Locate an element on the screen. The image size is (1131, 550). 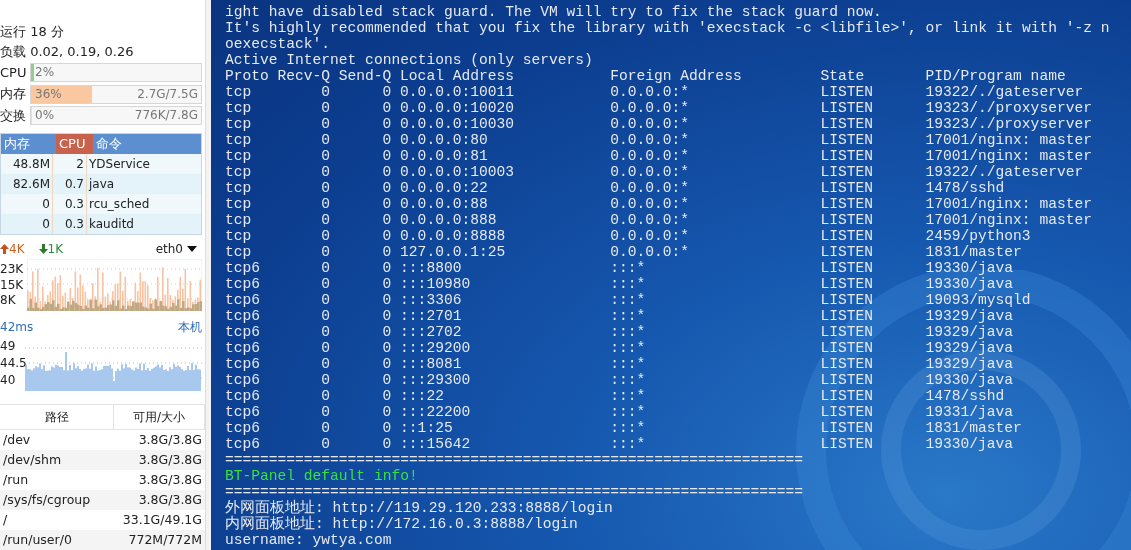
table-cell-text: ::1:25 is located at coordinates (427, 428).